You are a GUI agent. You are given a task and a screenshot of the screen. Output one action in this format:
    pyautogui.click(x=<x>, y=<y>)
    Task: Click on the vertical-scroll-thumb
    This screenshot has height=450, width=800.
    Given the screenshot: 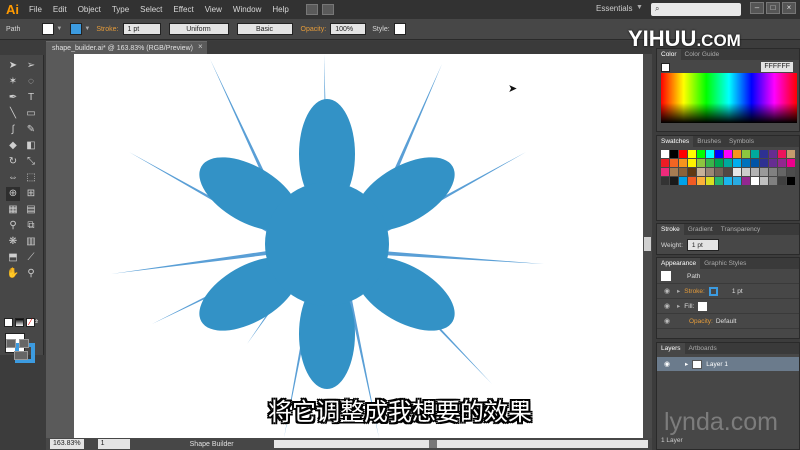 What is the action you would take?
    pyautogui.click(x=647, y=244)
    